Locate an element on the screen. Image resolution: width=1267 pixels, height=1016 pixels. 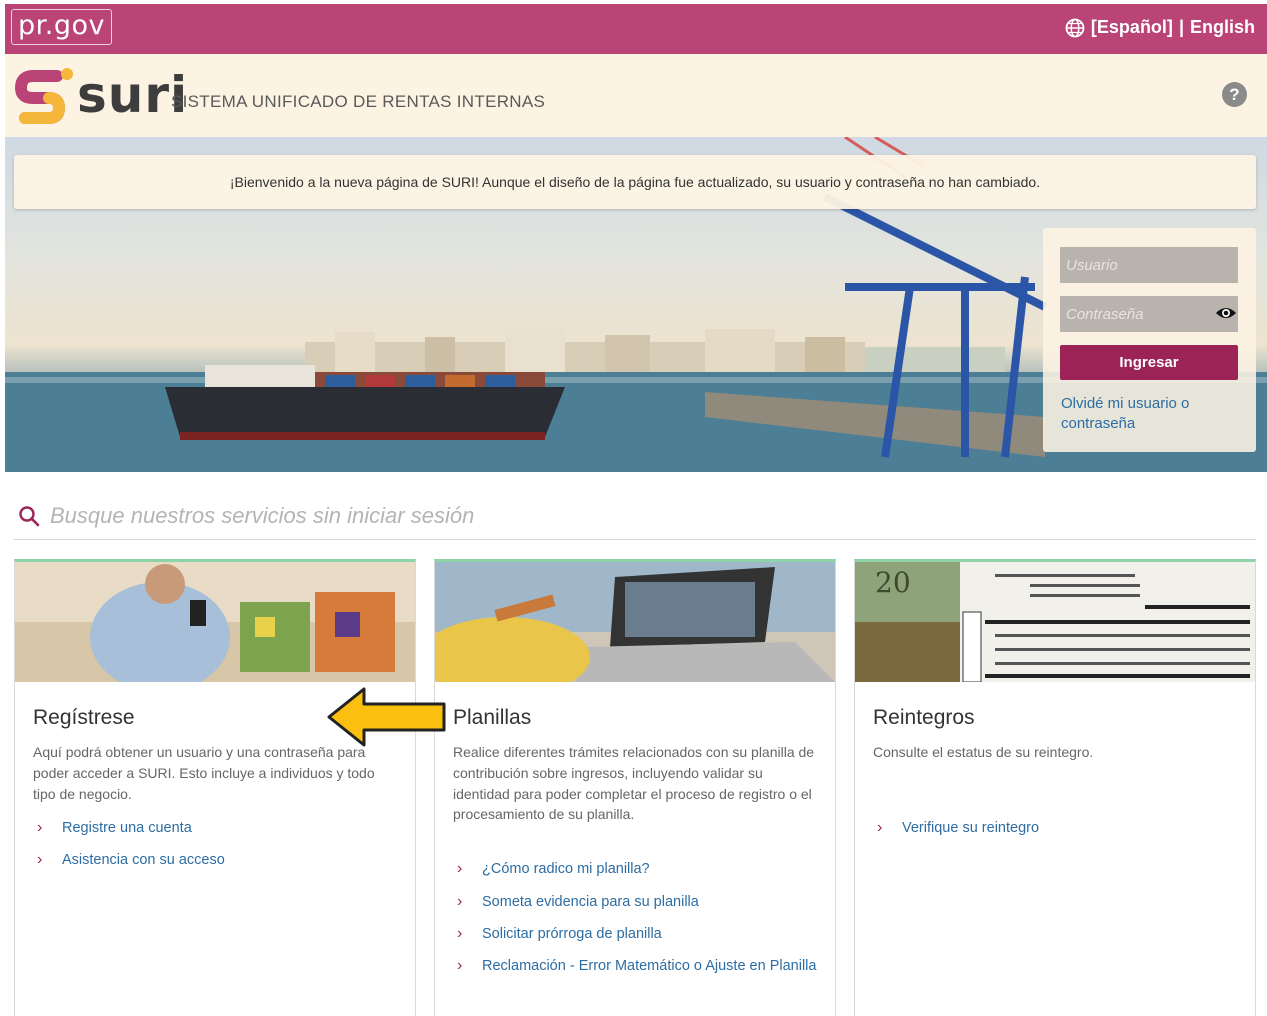
link-solicitar-prorroga: › Solicitar prórroga de planilla is located at coordinates (638, 934).